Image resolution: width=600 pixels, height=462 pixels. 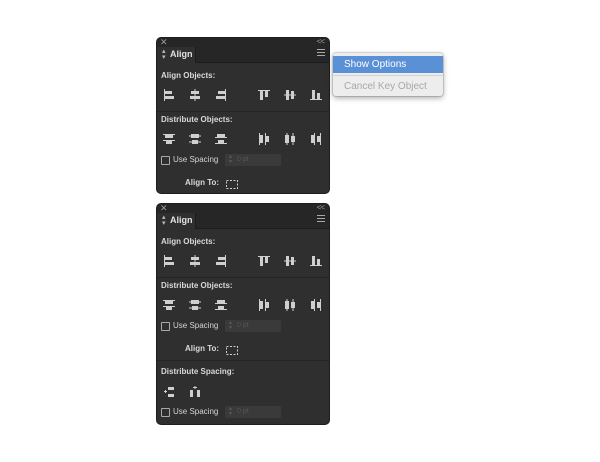 What do you see at coordinates (196, 411) in the screenshot?
I see `use-spacing-label-2: Use Spacing` at bounding box center [196, 411].